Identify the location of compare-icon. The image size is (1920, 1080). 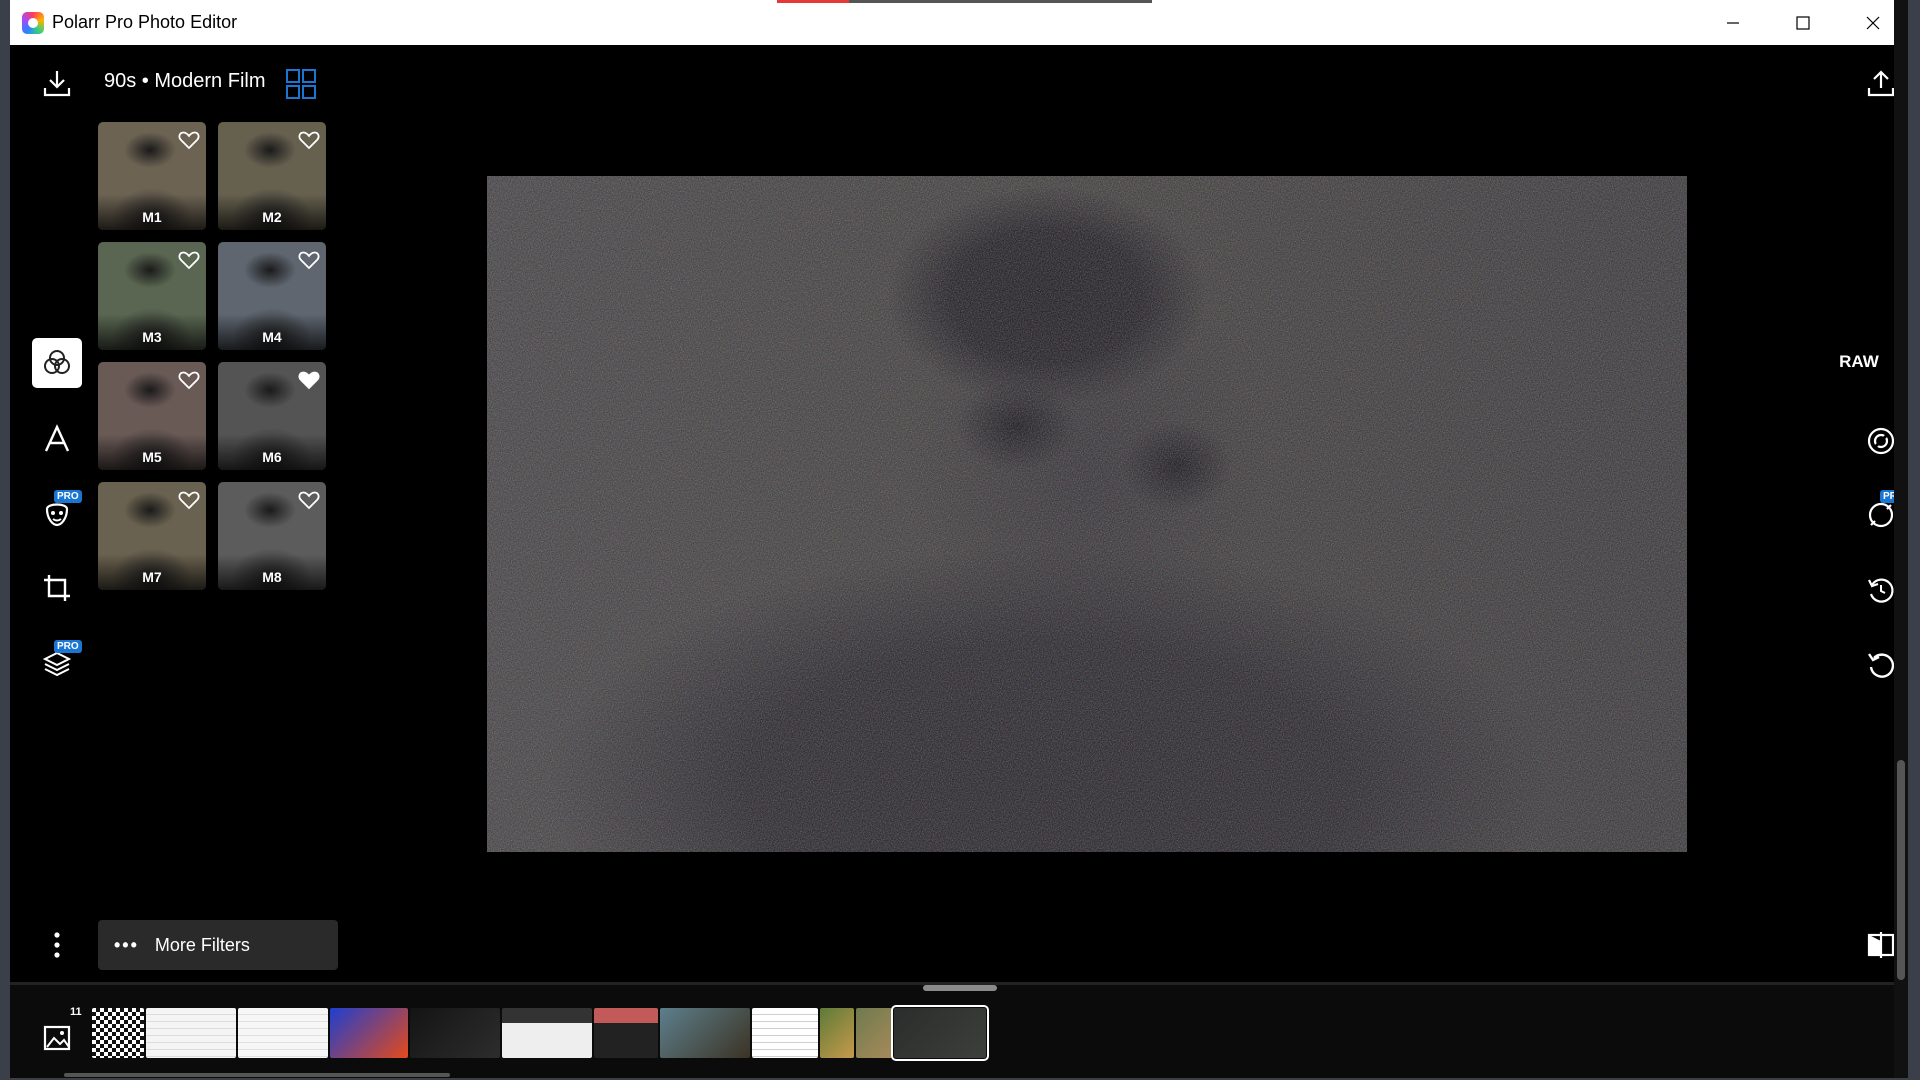
(1881, 945).